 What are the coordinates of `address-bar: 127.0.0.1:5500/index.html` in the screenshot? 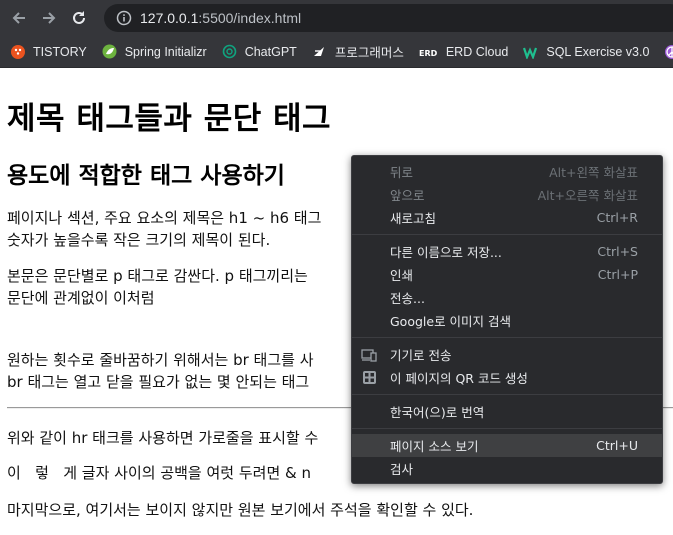 It's located at (388, 18).